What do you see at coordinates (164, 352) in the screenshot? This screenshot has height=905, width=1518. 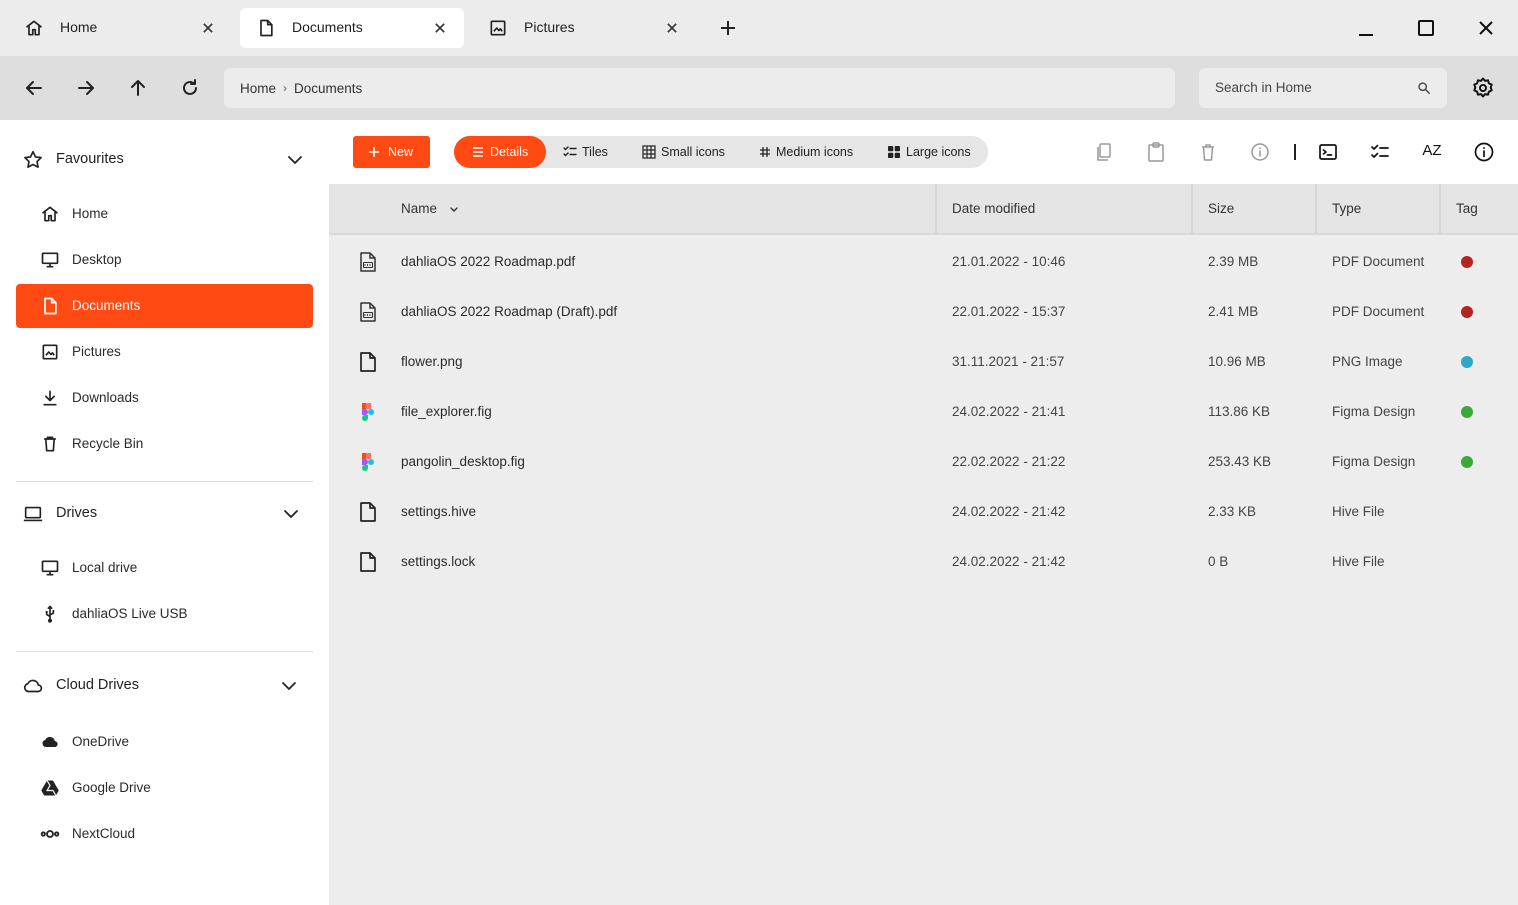 I see `sidebar-item-pictures: Pictures` at bounding box center [164, 352].